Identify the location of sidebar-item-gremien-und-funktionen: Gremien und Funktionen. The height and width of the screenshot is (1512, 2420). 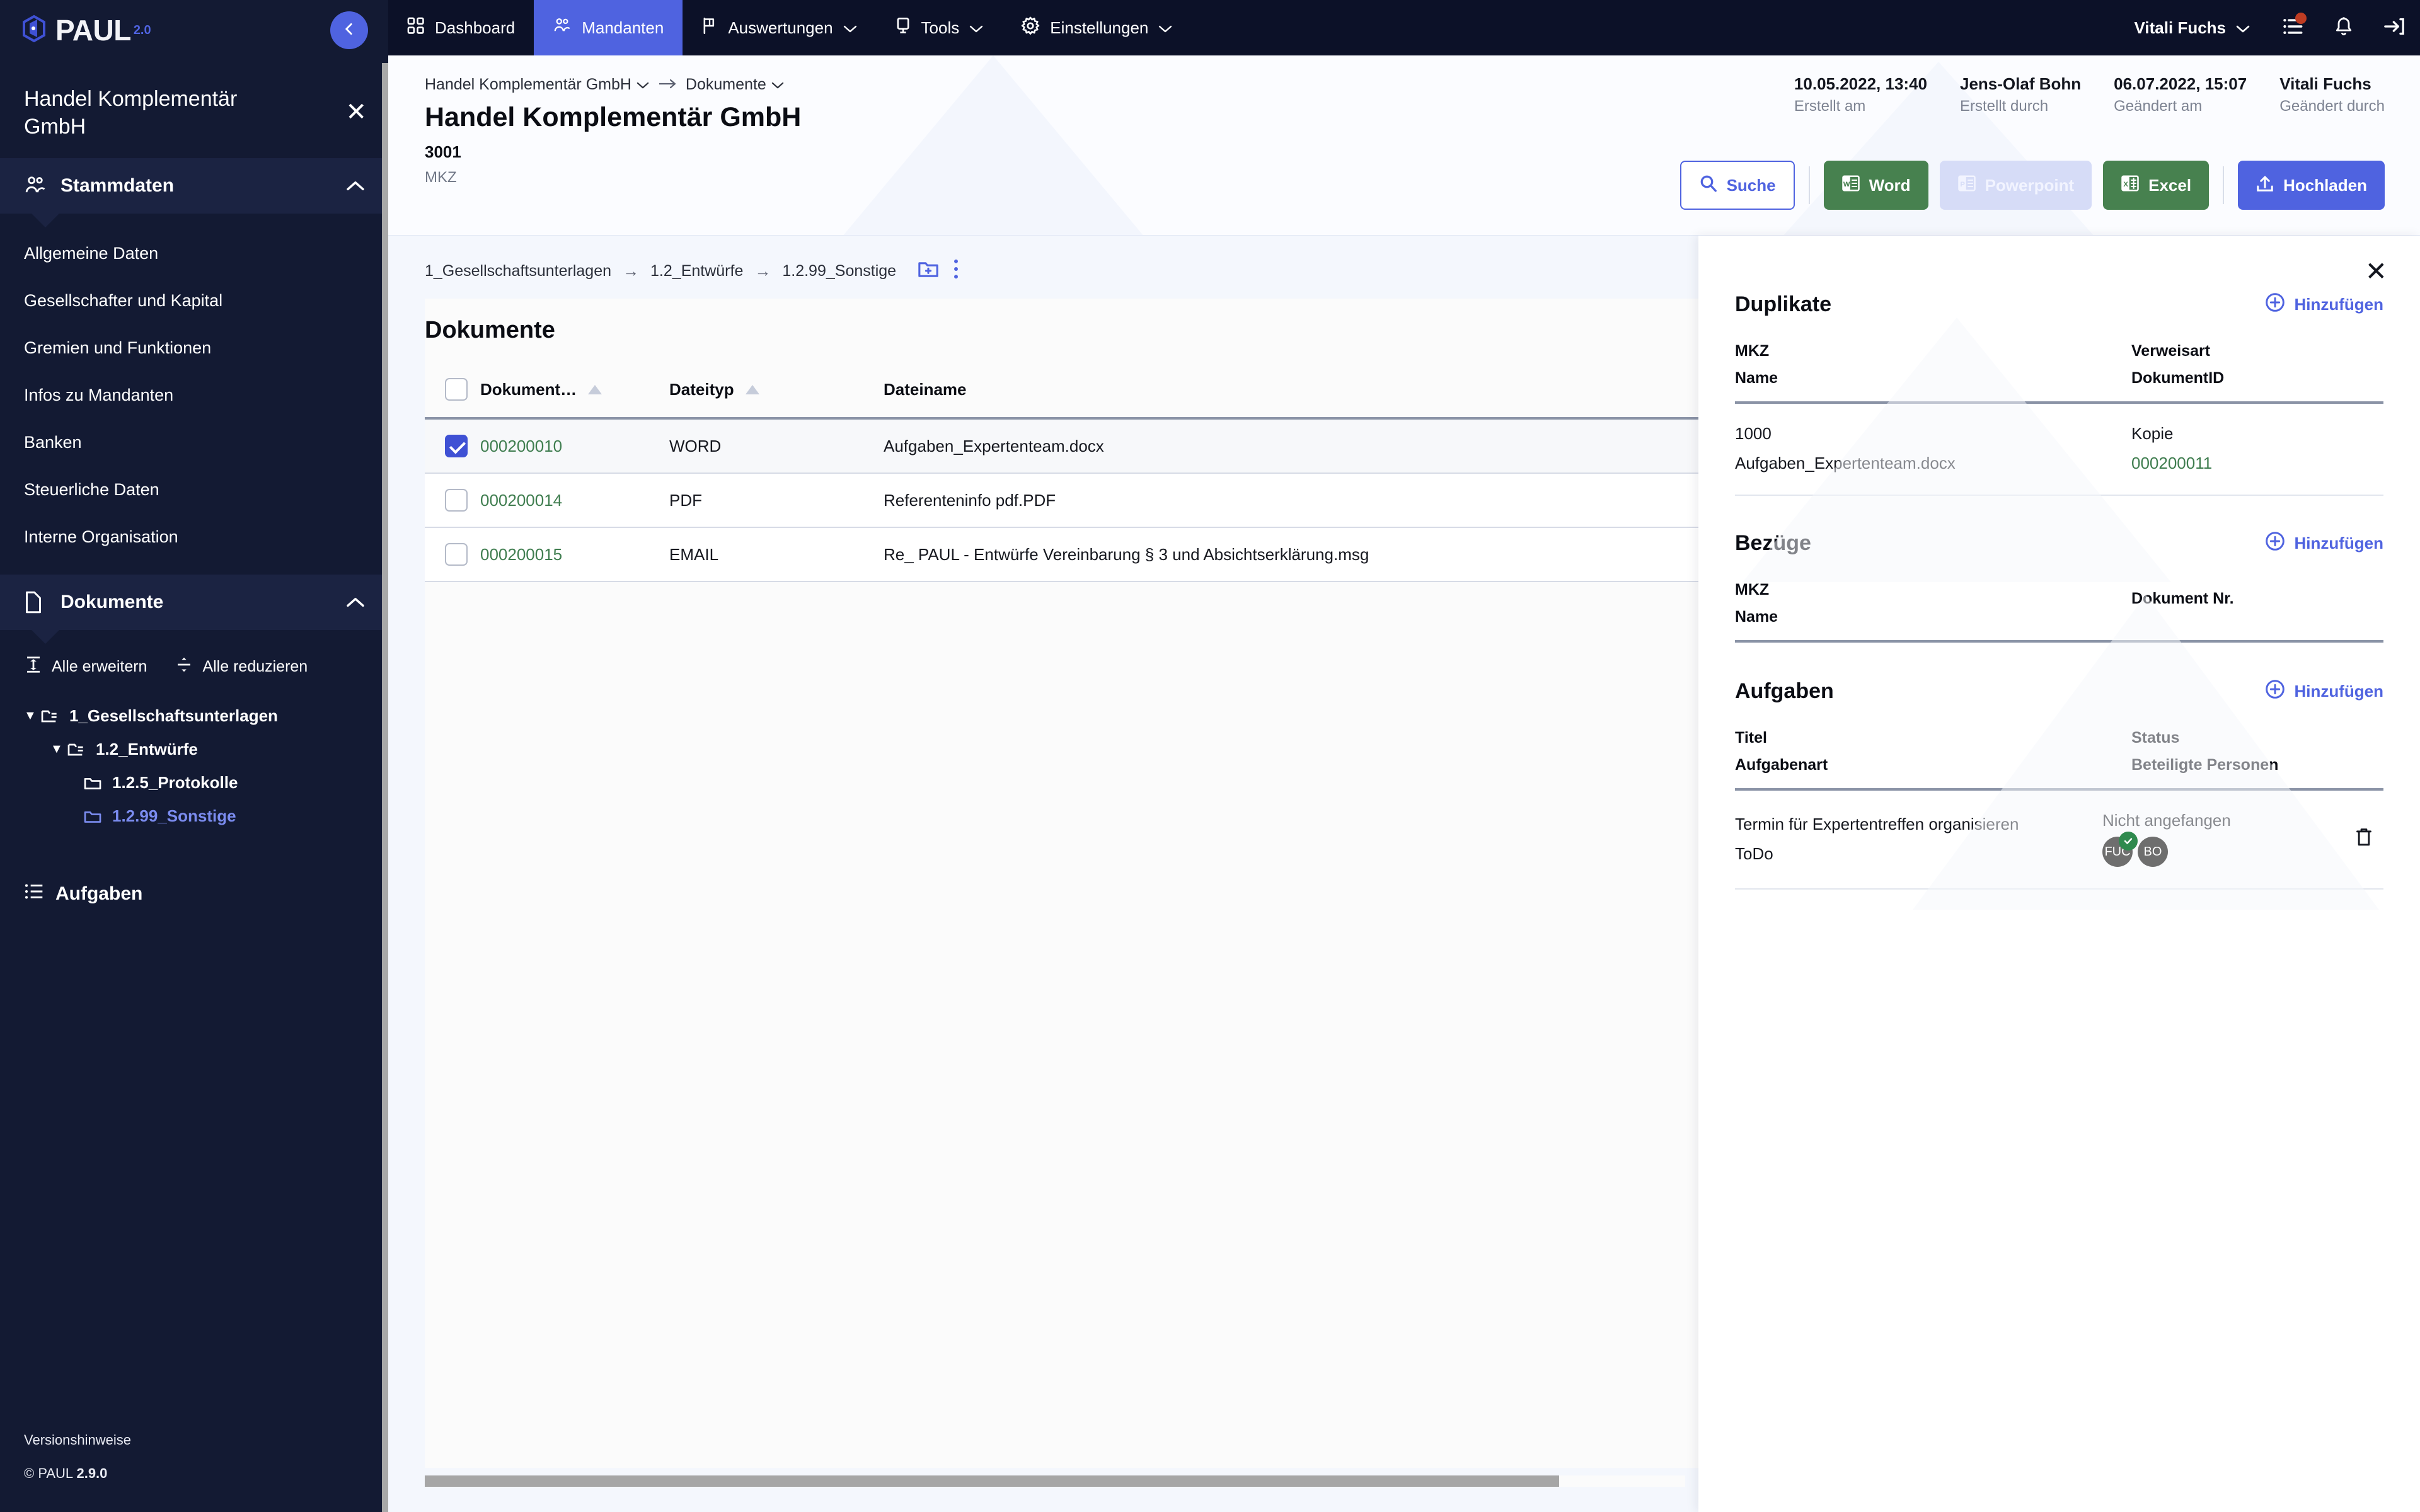
(194, 348).